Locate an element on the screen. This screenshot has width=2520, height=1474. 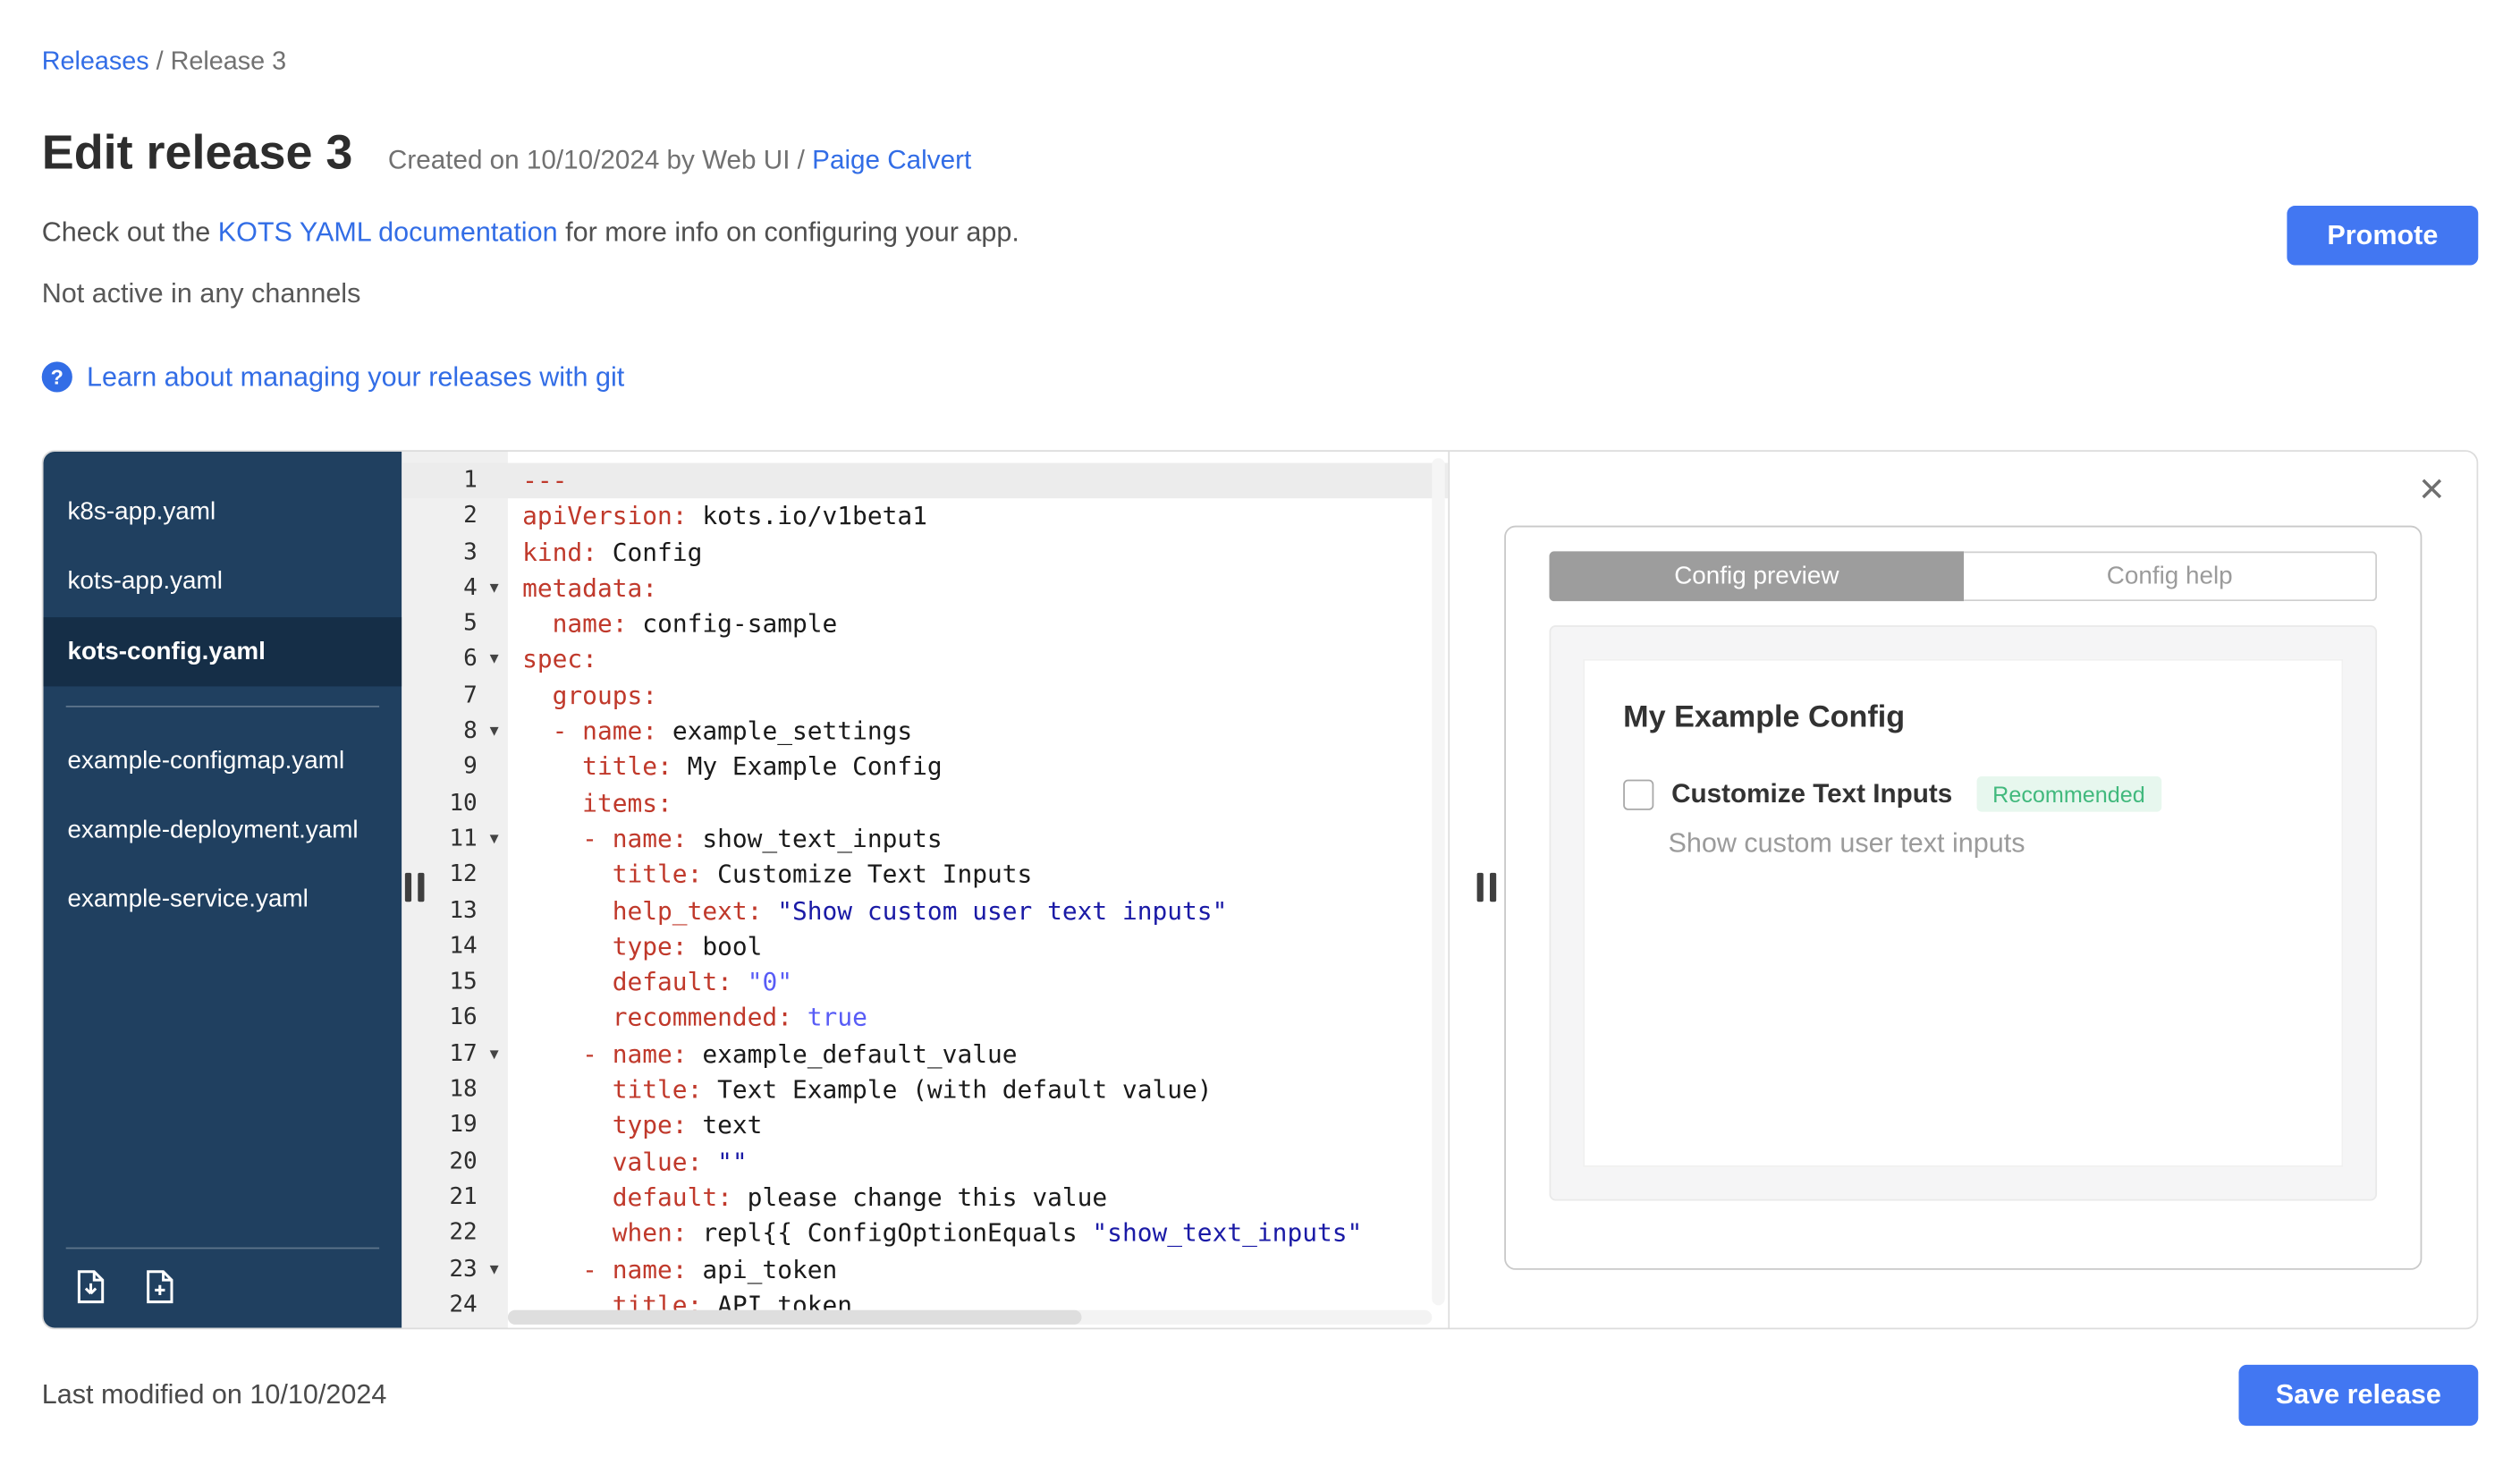
code-text: type: bool is located at coordinates (642, 947).